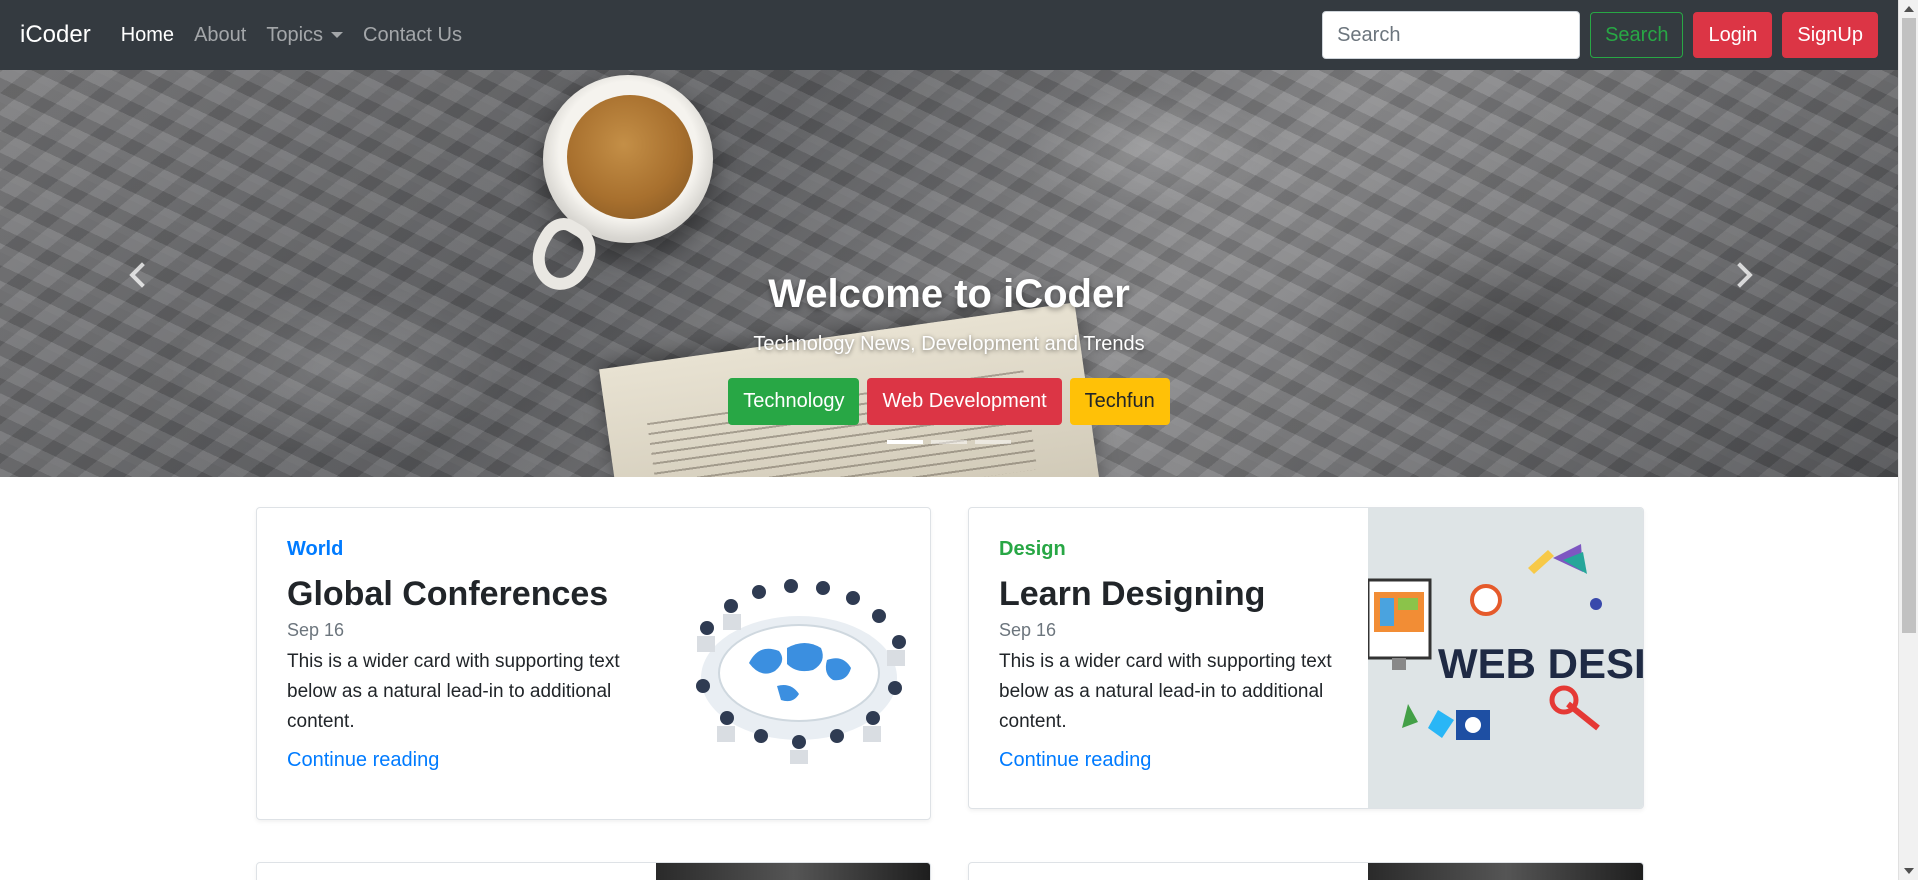 The height and width of the screenshot is (880, 1918). Describe the element at coordinates (295, 34) in the screenshot. I see `nav-link-topics-label: Topics` at that location.